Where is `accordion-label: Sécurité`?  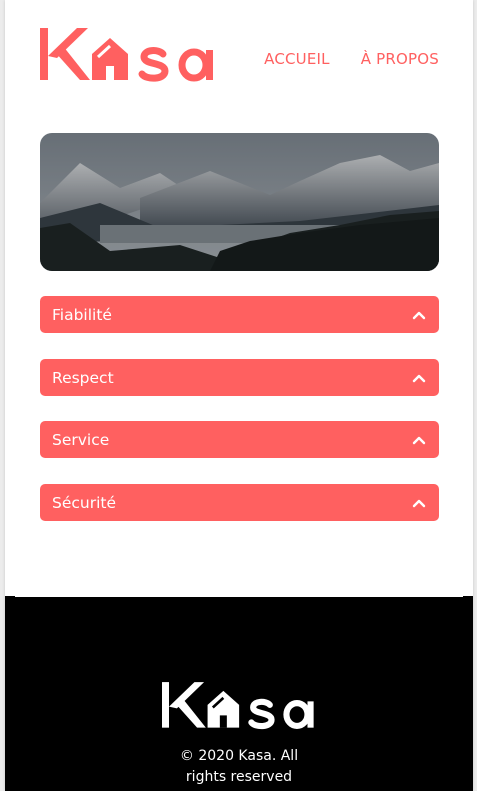
accordion-label: Sécurité is located at coordinates (84, 502).